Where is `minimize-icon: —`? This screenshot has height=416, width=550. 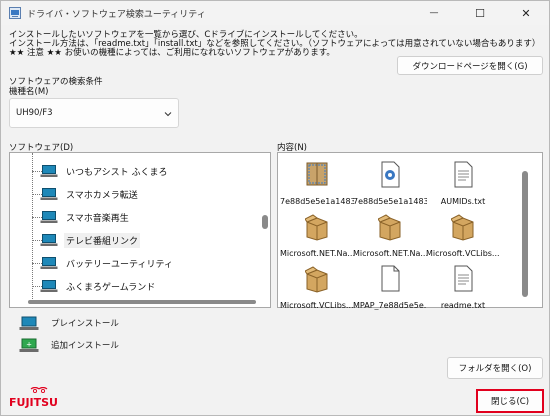 minimize-icon: — is located at coordinates (434, 13).